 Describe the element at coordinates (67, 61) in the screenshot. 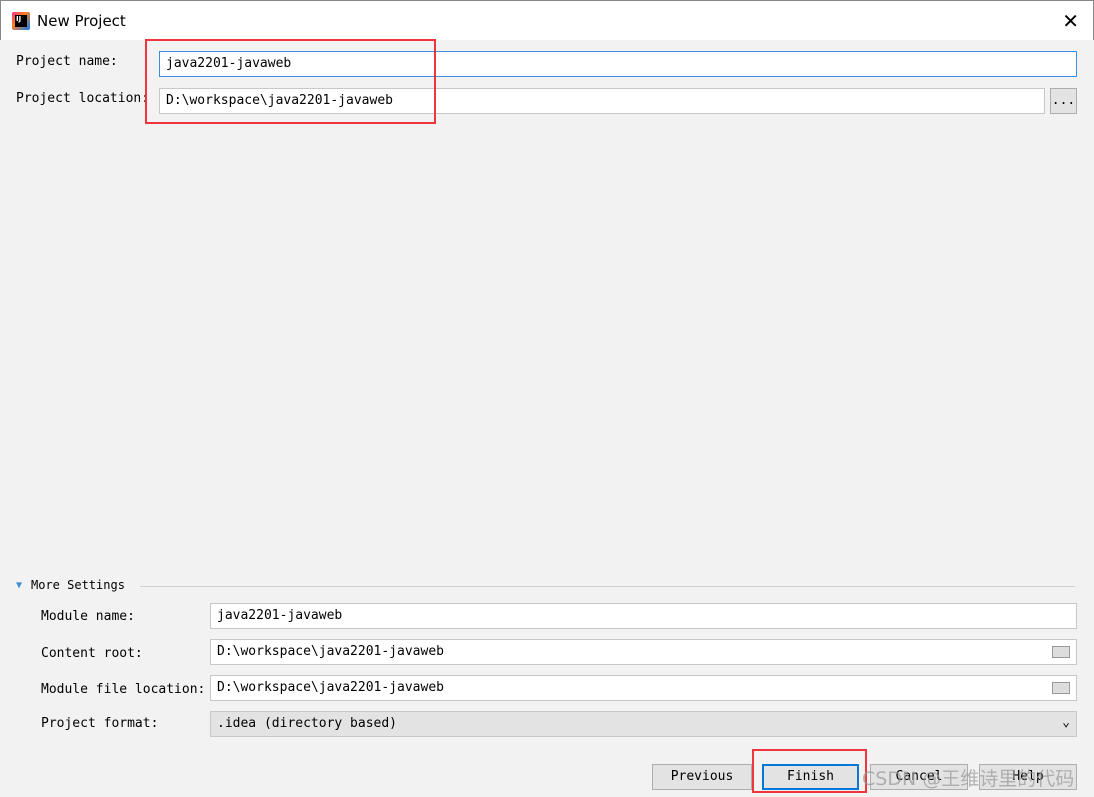

I see `project-name-label: Project name:` at that location.